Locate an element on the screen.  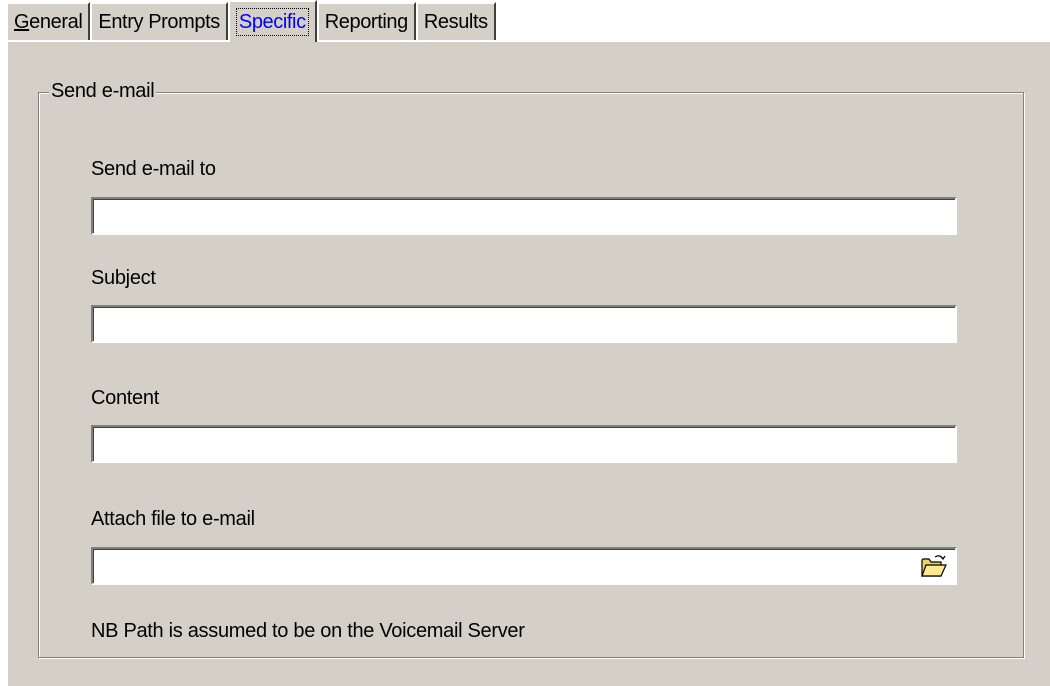
subject-input is located at coordinates (524, 324).